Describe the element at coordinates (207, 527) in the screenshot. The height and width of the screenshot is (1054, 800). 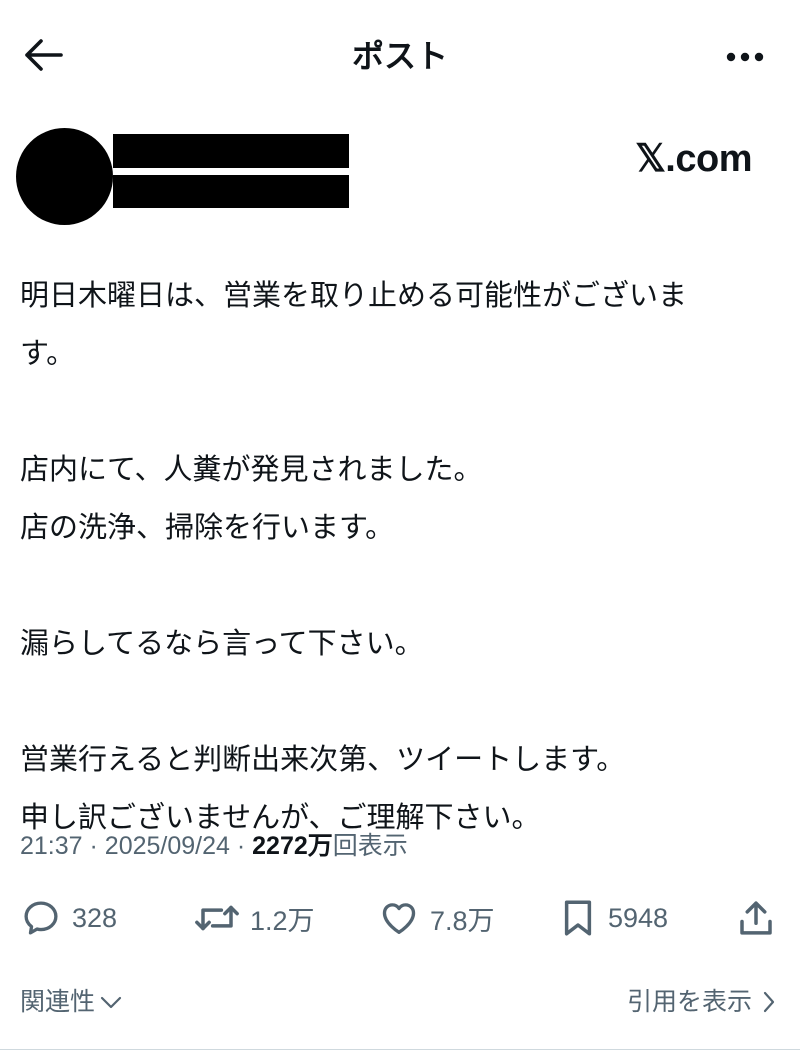
I see `post-line: 店の洗浄、掃除を行います。` at that location.